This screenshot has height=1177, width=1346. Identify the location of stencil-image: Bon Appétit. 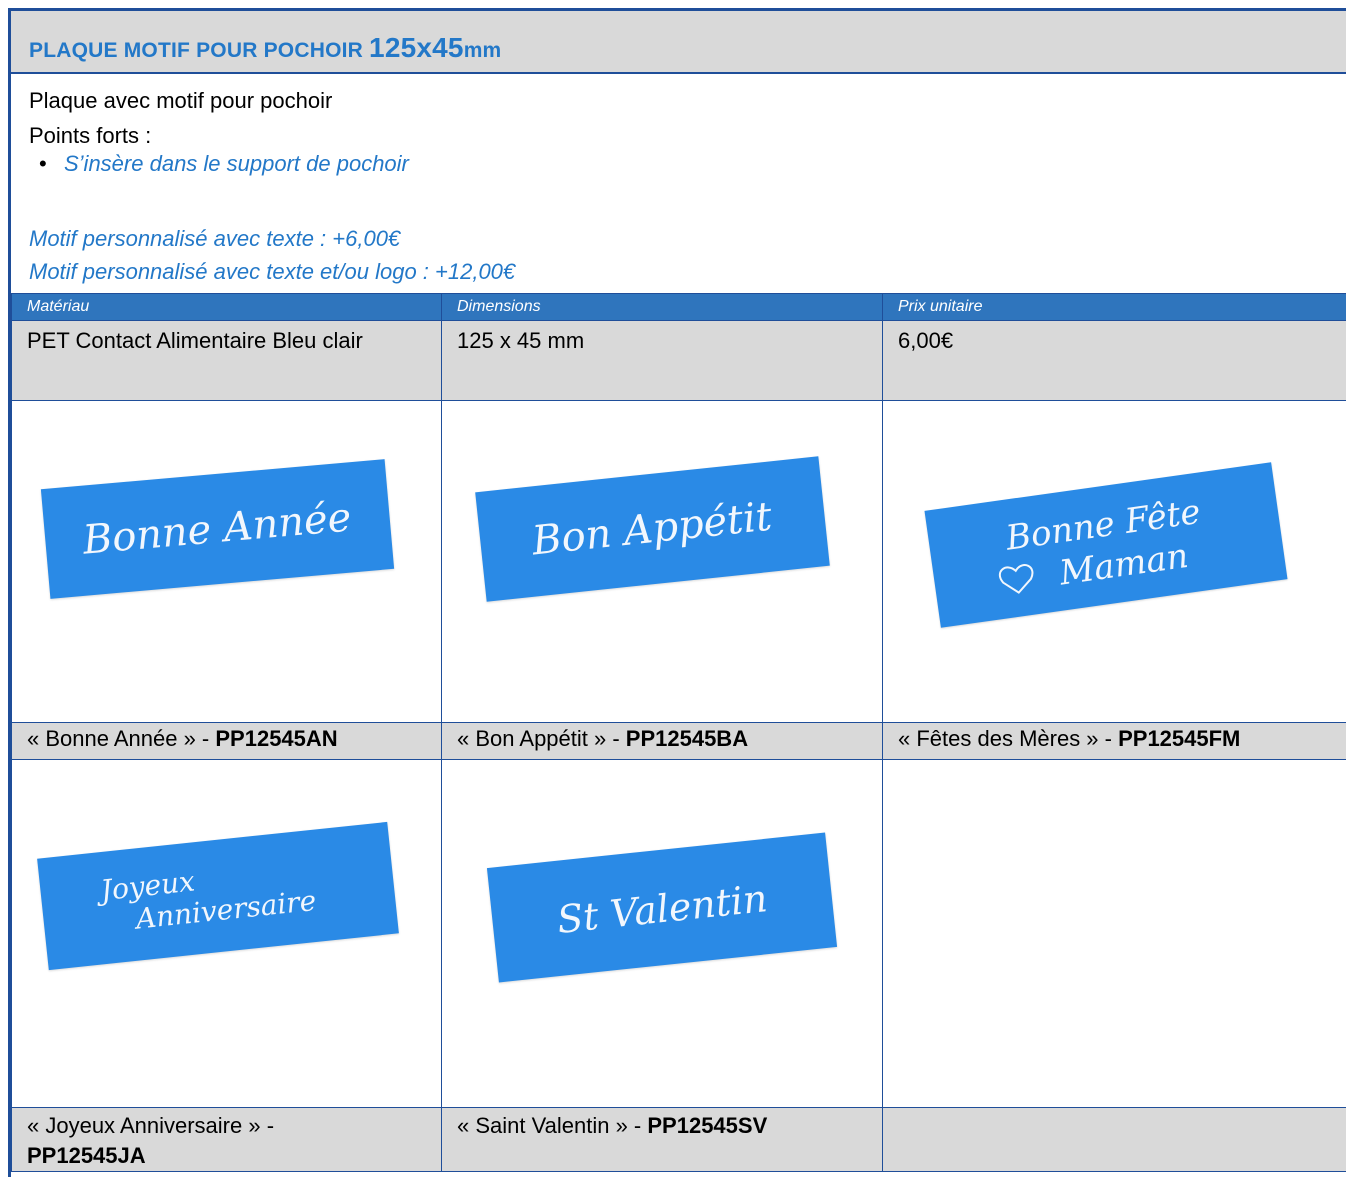
(652, 529).